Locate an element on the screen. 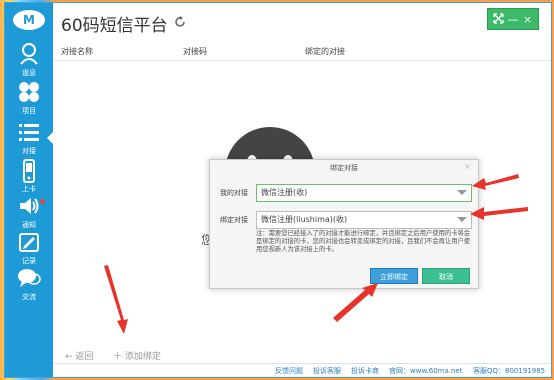 The width and height of the screenshot is (554, 380). footer-qq-text: 客服QQ：800191985 is located at coordinates (509, 371).